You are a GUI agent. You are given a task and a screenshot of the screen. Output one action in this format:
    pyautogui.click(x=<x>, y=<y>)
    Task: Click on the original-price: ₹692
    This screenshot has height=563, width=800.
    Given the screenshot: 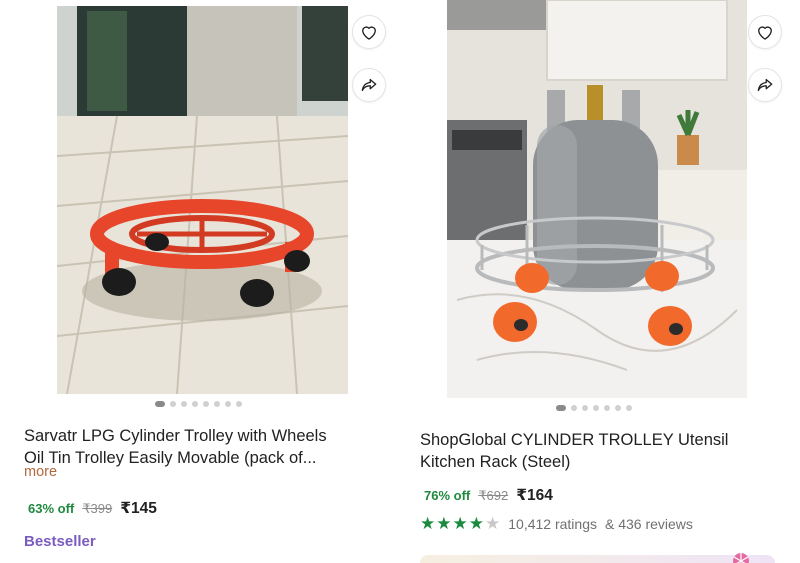 What is the action you would take?
    pyautogui.click(x=493, y=495)
    